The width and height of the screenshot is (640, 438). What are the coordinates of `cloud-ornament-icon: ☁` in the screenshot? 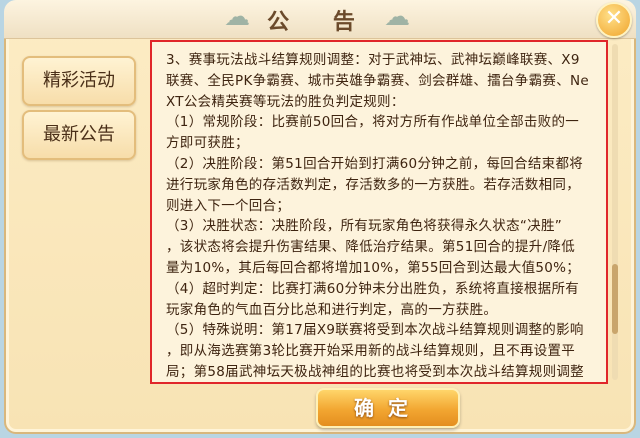 It's located at (397, 17).